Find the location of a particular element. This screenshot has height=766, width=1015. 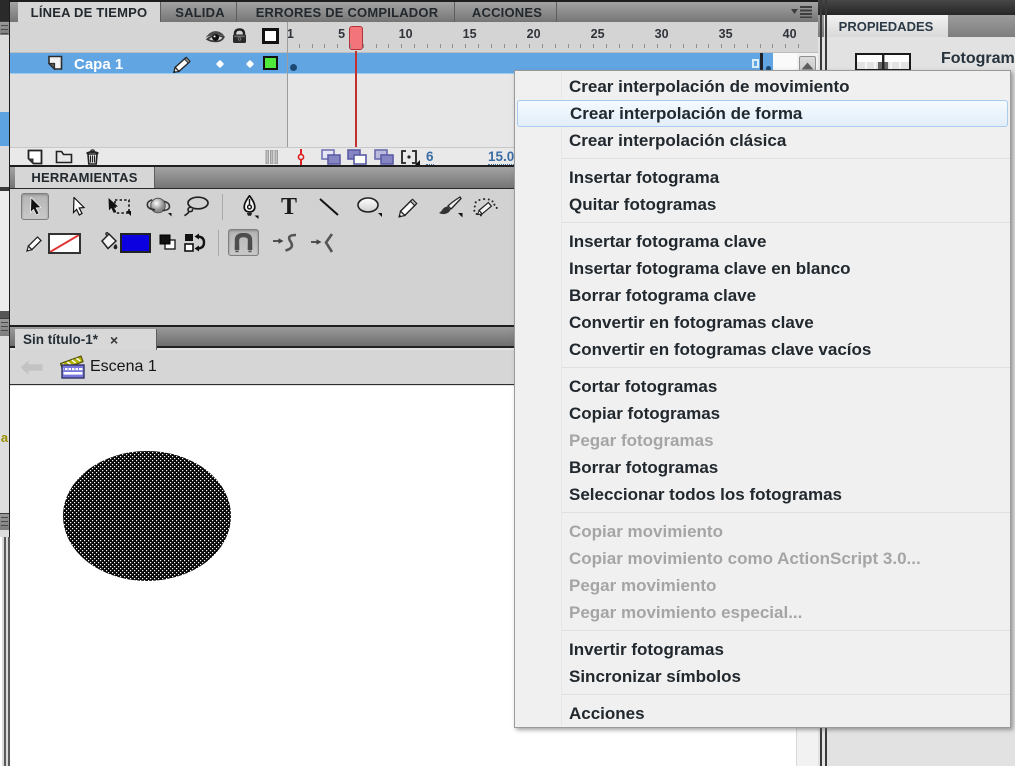

breadcrumb-scene-label: Escena 1 is located at coordinates (123, 367).